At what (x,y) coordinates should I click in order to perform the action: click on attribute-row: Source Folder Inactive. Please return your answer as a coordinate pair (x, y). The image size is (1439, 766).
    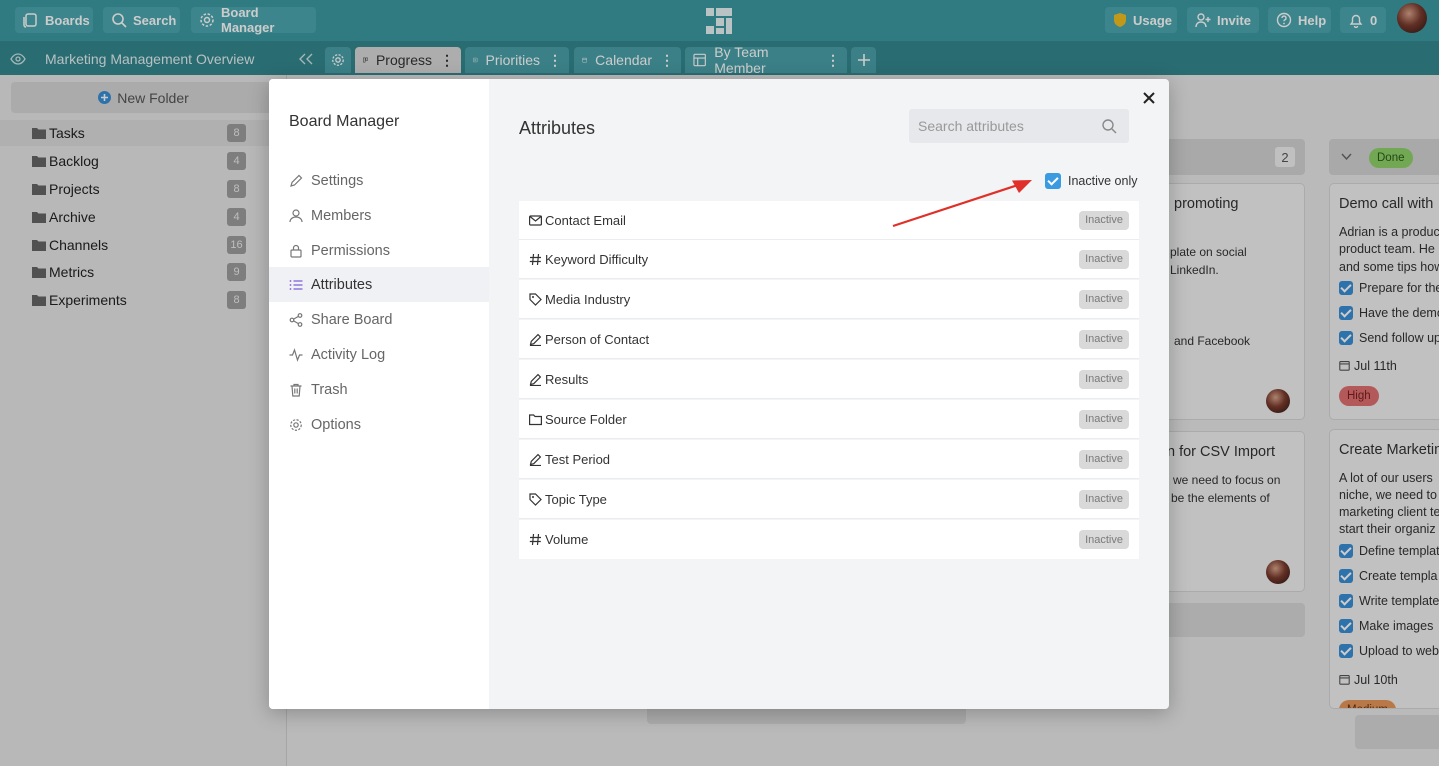
    Looking at the image, I should click on (829, 419).